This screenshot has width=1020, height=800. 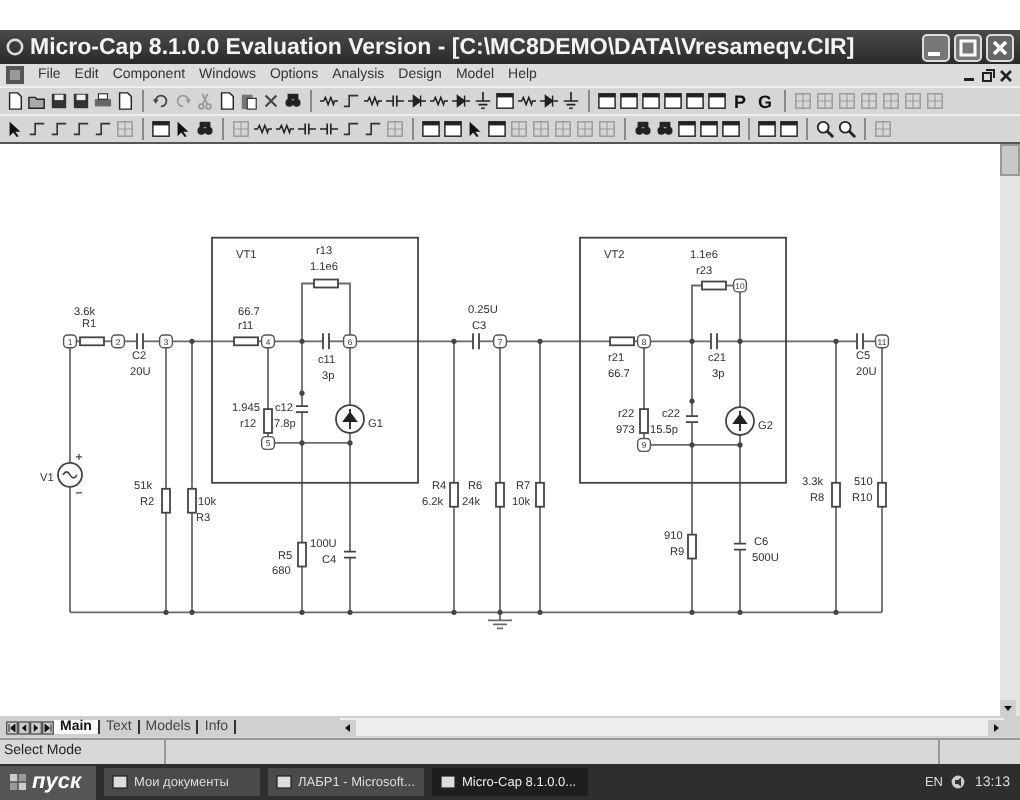 I want to click on toolbar-button: P, so click(x=740, y=101).